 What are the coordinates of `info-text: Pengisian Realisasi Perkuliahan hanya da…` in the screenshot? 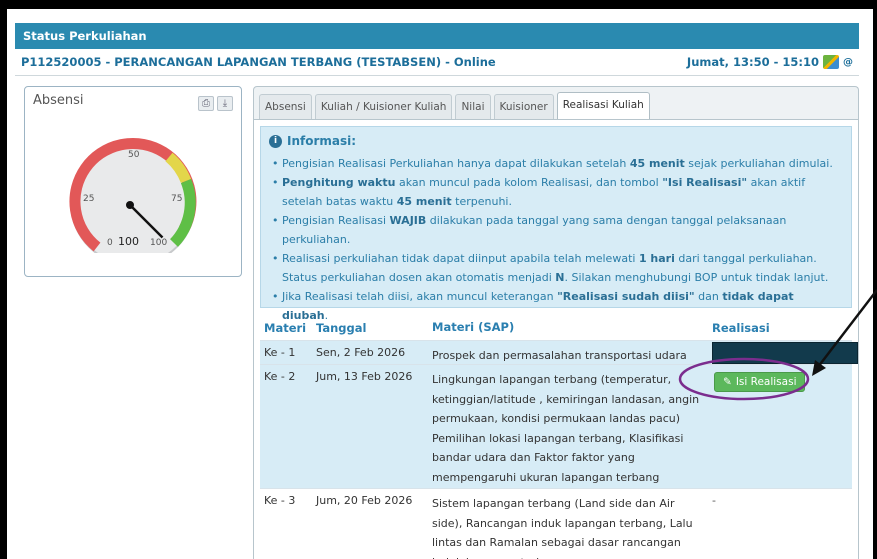 It's located at (456, 163).